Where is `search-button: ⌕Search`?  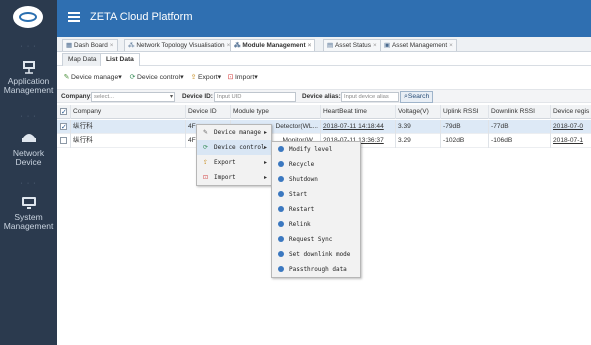
search-button: ⌕Search is located at coordinates (417, 97).